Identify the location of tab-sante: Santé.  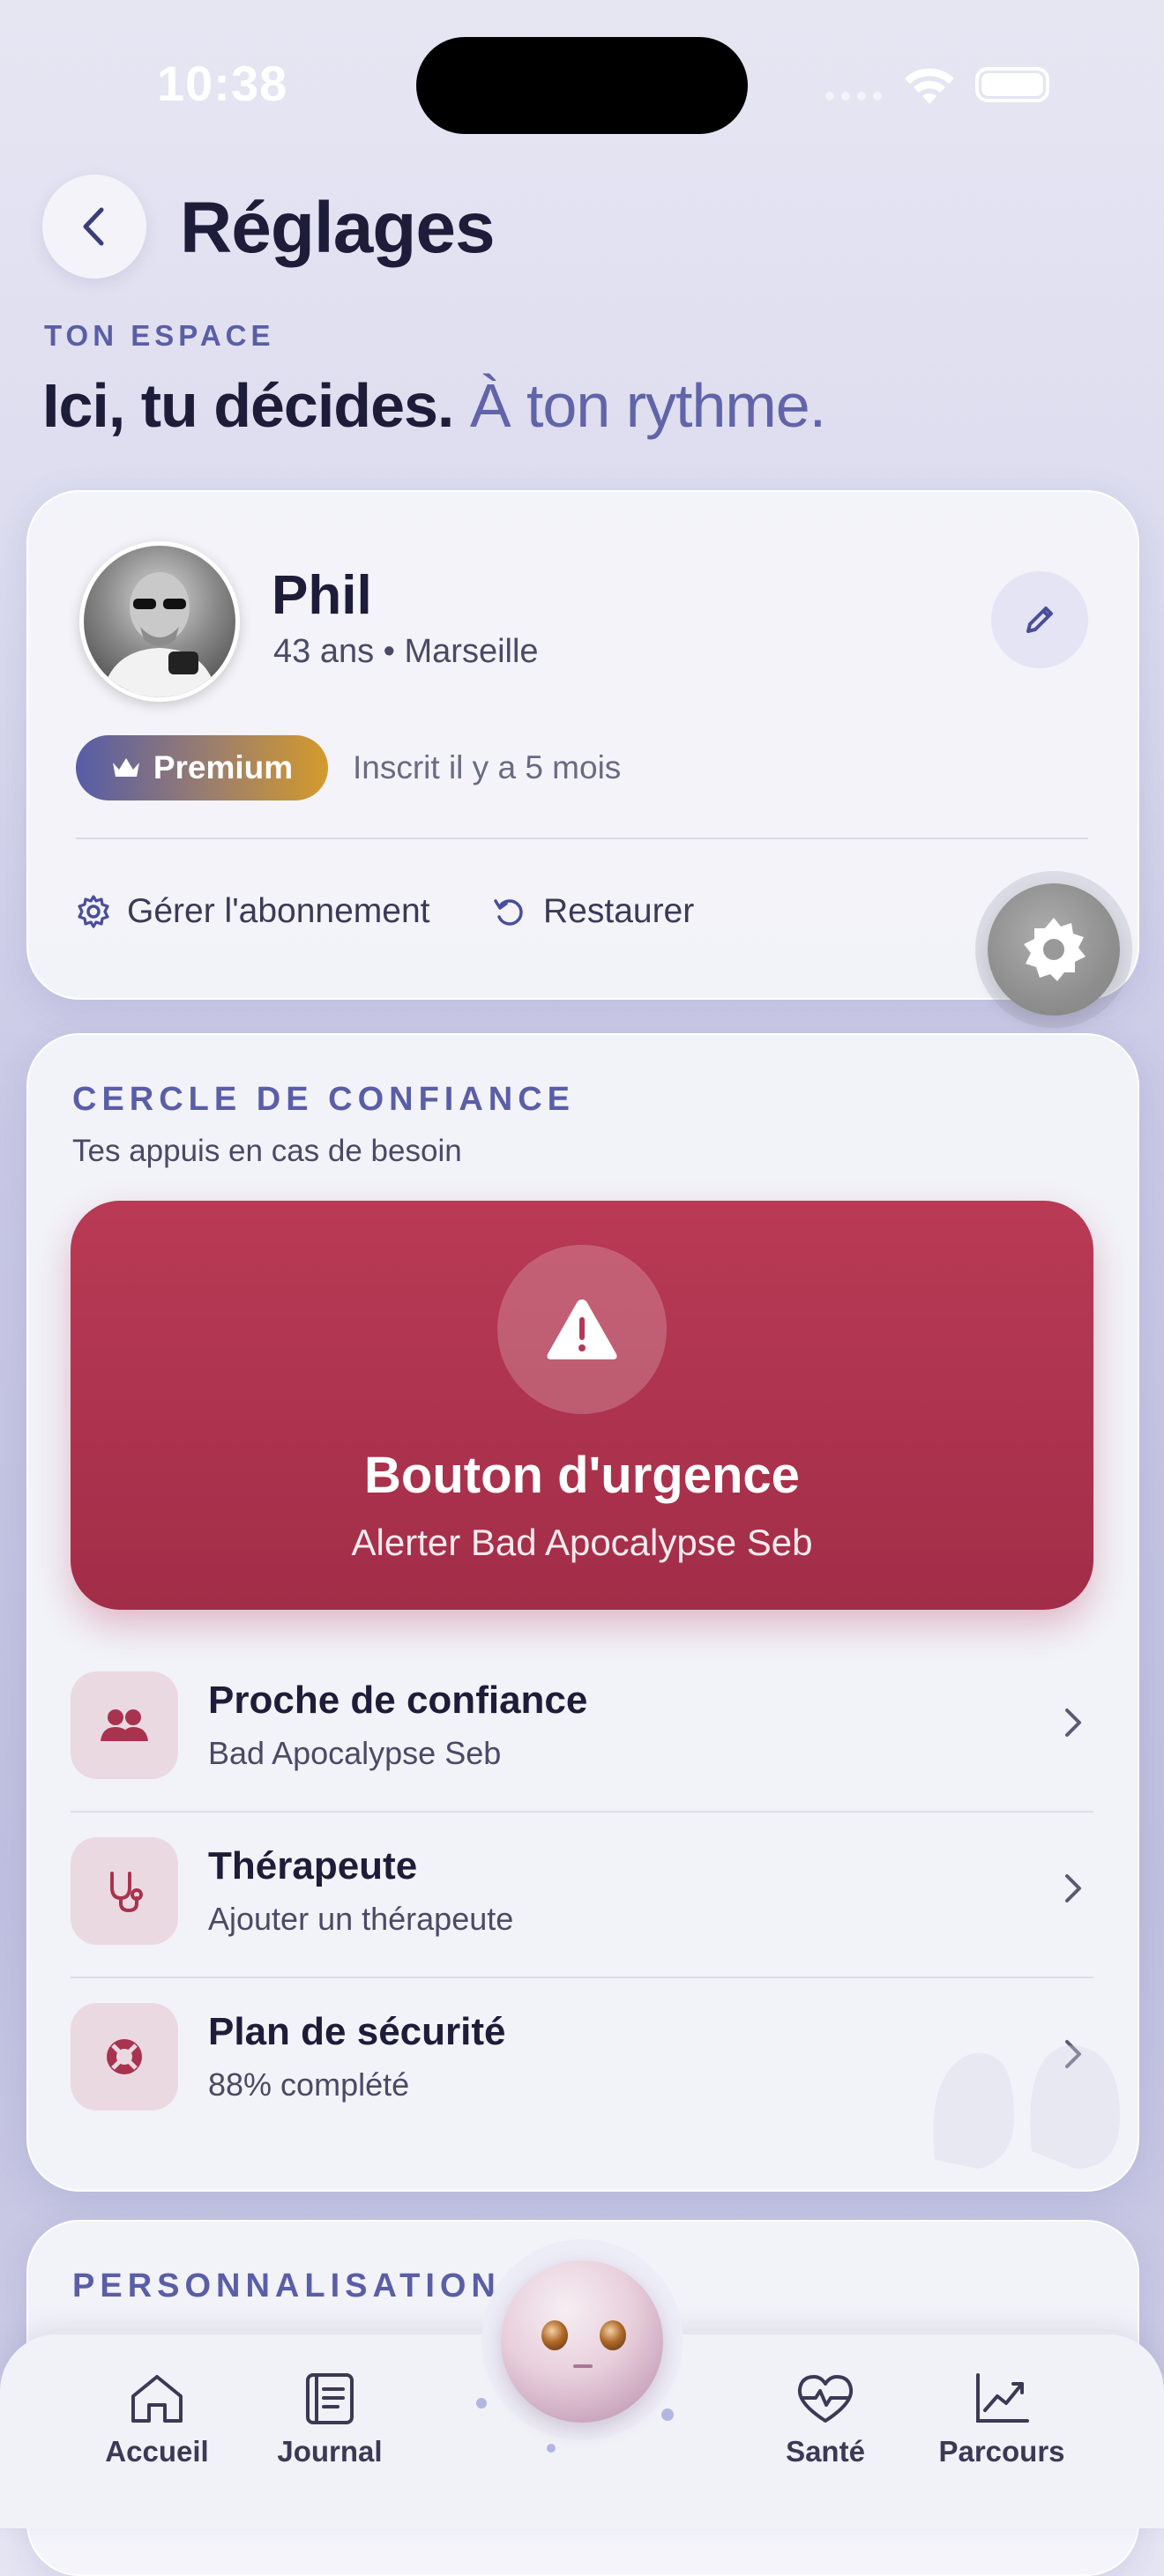
(825, 2419).